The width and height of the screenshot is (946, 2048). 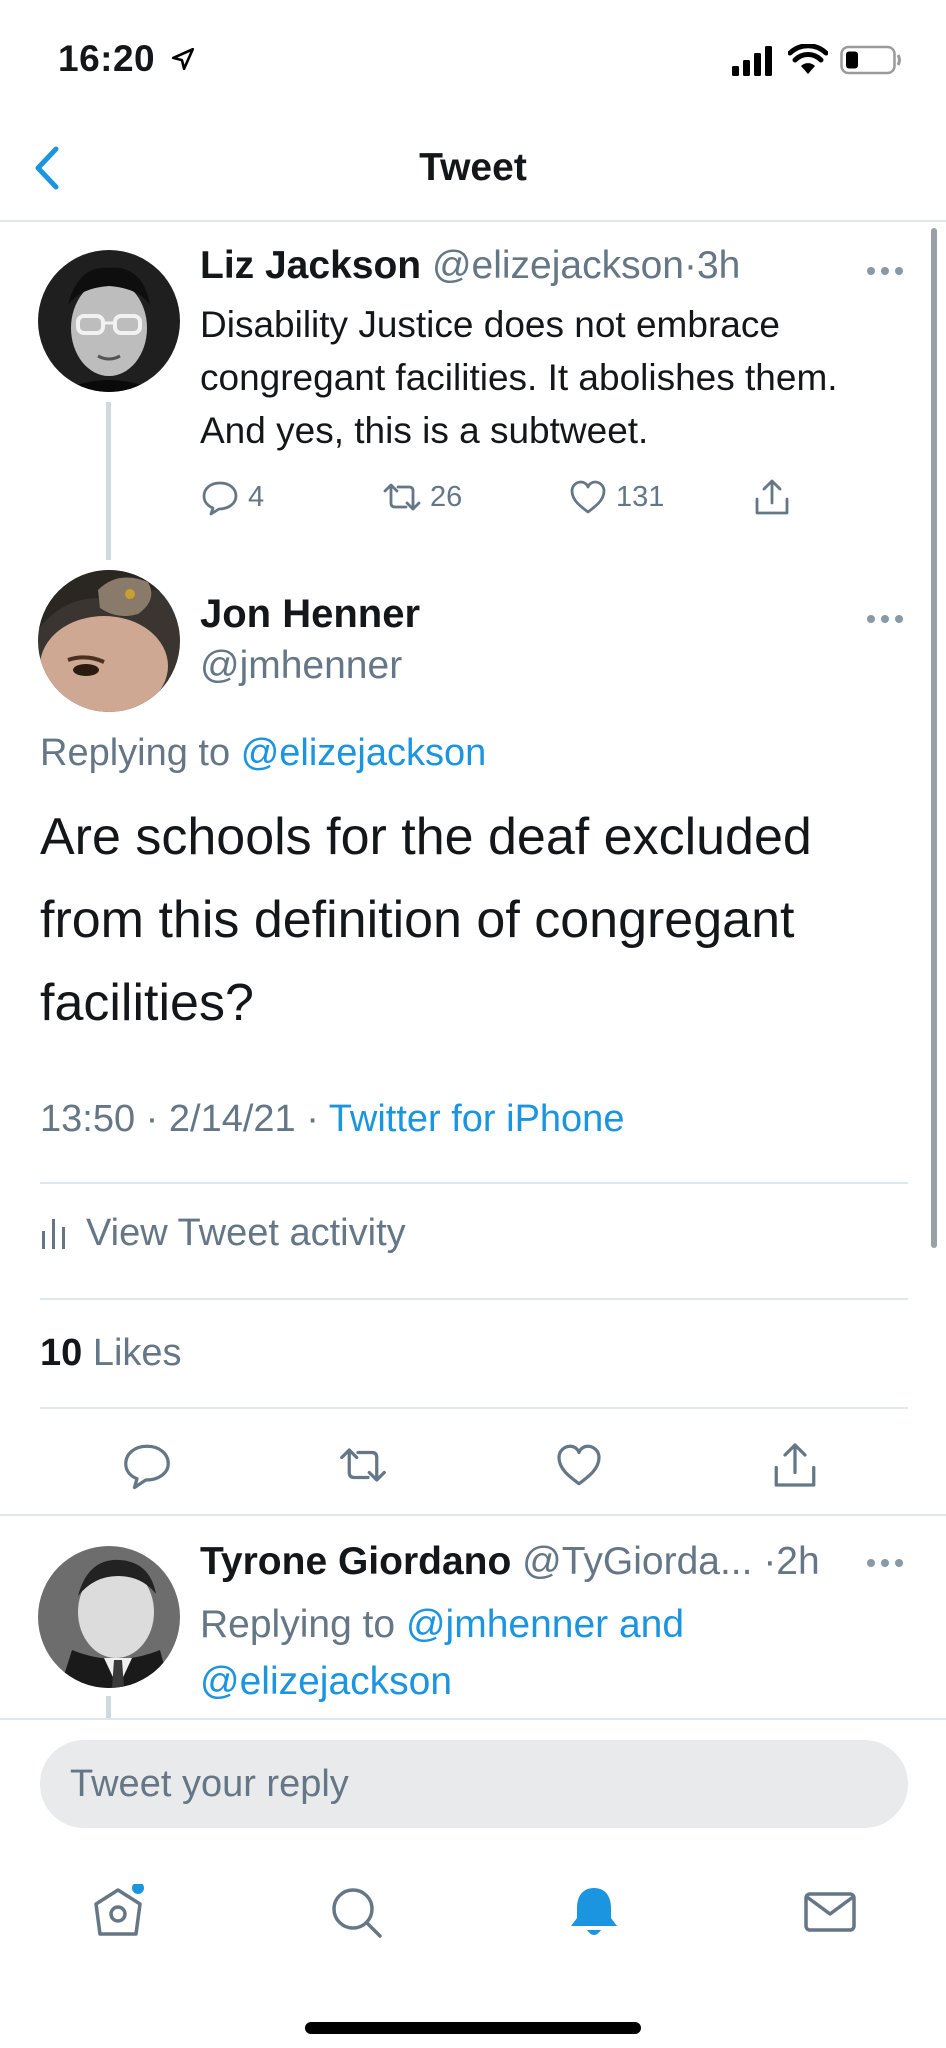 What do you see at coordinates (870, 60) in the screenshot?
I see `battery-icon` at bounding box center [870, 60].